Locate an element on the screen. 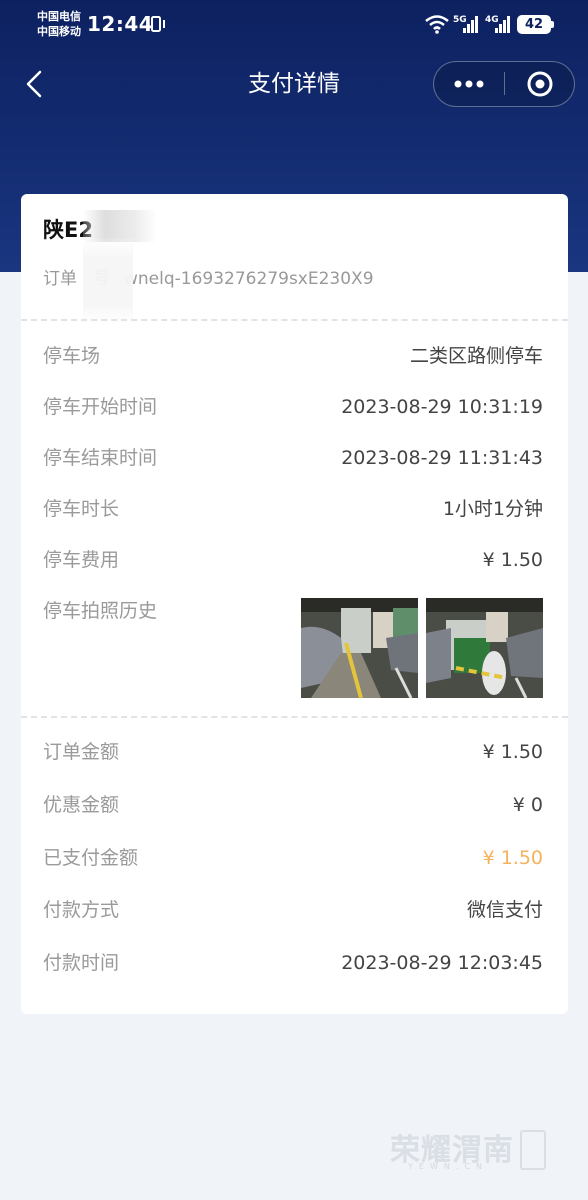  end-time-row: 停车结束时间 2023-08-29 11:31:43 is located at coordinates (293, 458).